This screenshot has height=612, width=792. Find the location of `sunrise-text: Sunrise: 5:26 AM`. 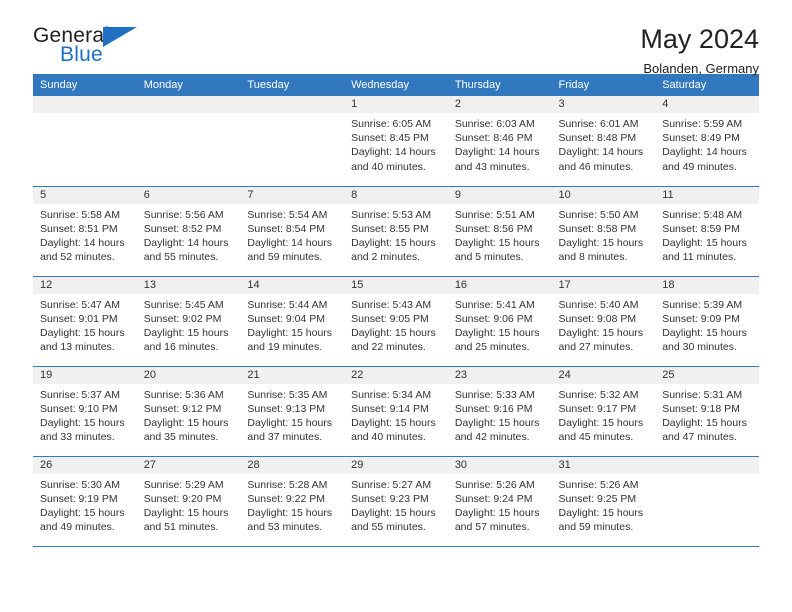

sunrise-text: Sunrise: 5:26 AM is located at coordinates (494, 484).